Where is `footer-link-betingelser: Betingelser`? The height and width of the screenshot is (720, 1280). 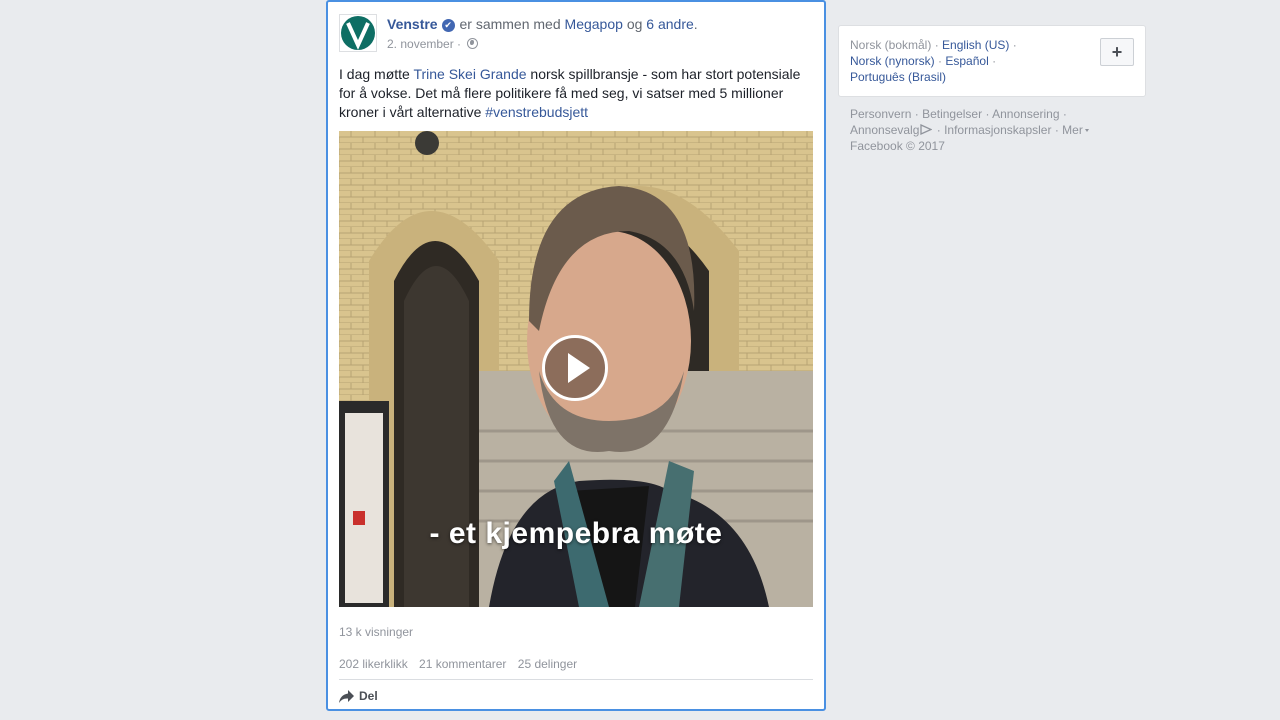 footer-link-betingelser: Betingelser is located at coordinates (952, 114).